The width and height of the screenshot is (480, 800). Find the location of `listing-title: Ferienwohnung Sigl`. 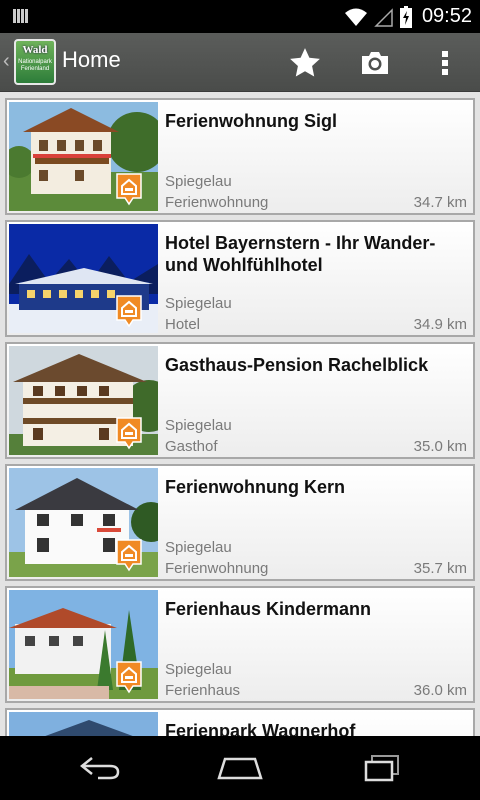

listing-title: Ferienwohnung Sigl is located at coordinates (251, 121).